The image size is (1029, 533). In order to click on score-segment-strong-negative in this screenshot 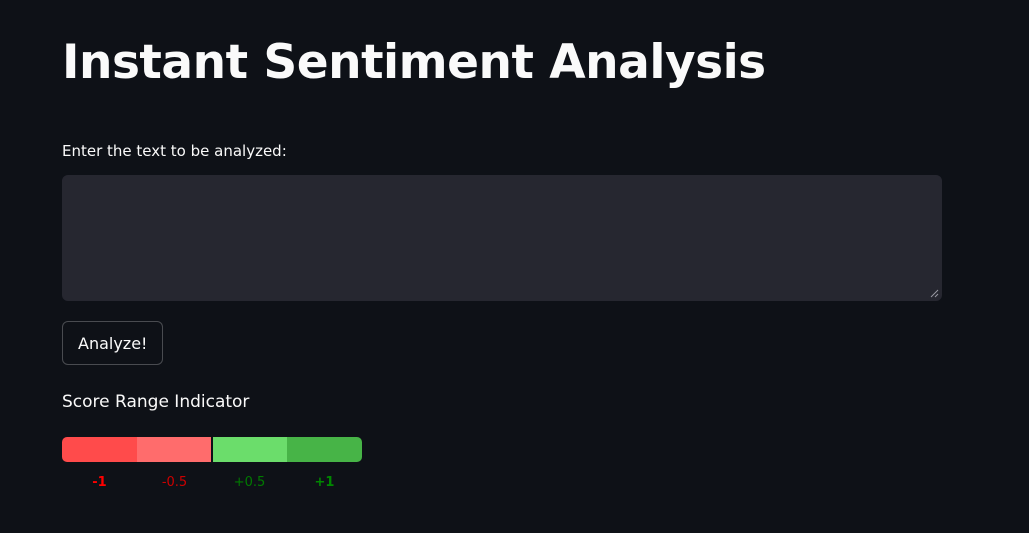, I will do `click(99, 449)`.